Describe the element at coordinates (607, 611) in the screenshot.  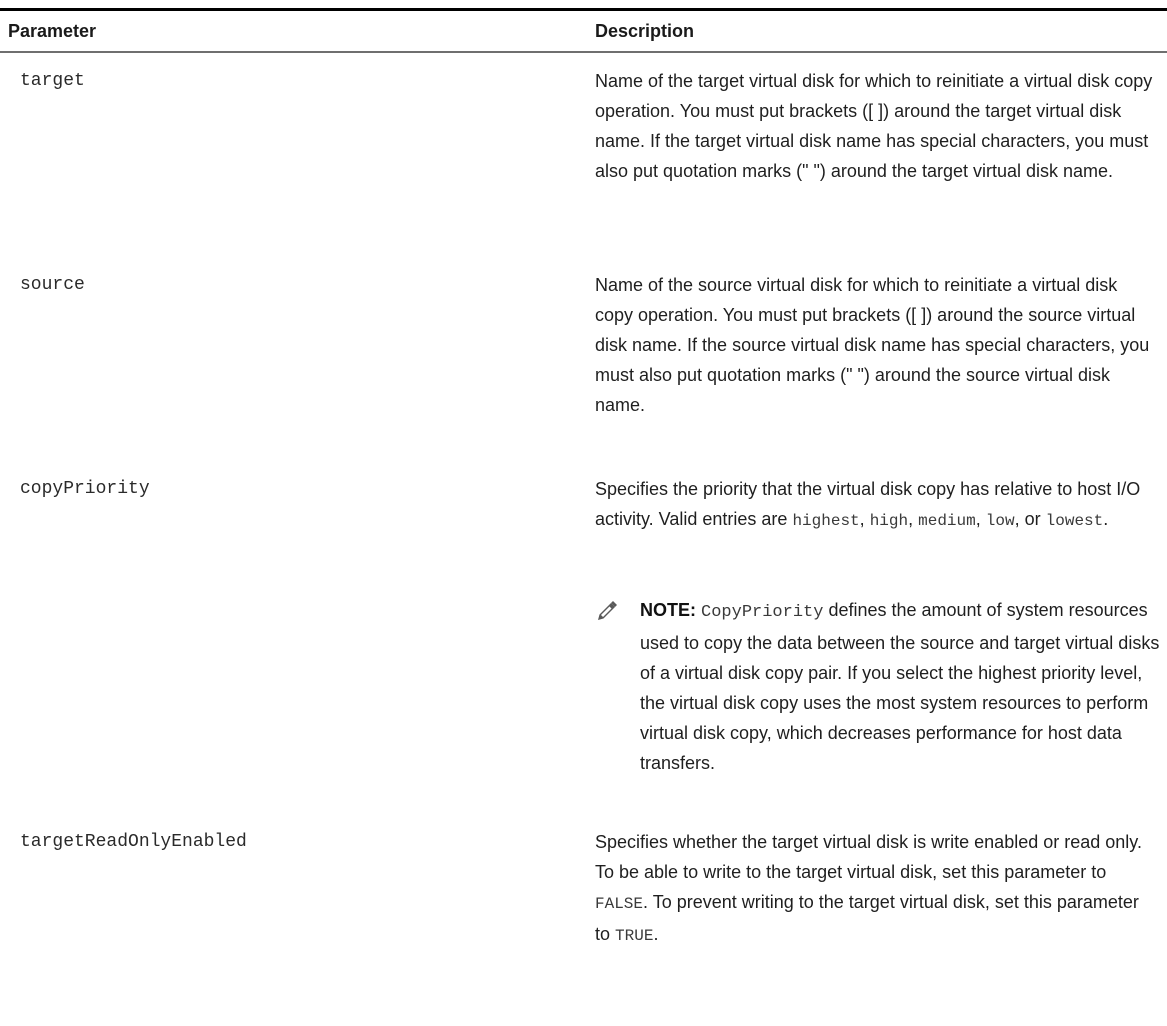
I see `pencil-note-icon` at that location.